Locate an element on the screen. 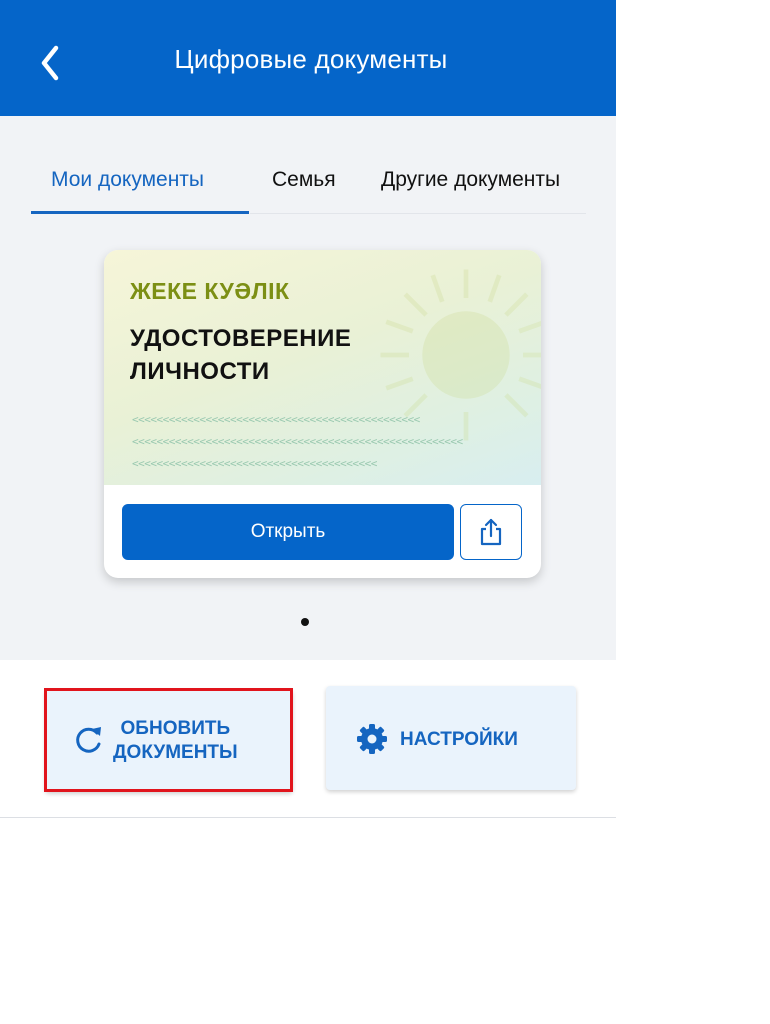 The image size is (770, 1024). card-title-ru-line2: ЛИЧНОСТИ is located at coordinates (200, 371).